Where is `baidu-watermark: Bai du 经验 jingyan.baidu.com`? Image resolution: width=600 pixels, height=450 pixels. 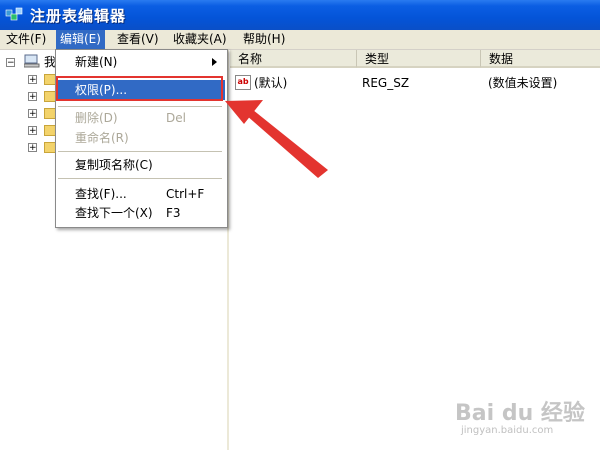
baidu-watermark: Bai du 经验 jingyan.baidu.com is located at coordinates (525, 420).